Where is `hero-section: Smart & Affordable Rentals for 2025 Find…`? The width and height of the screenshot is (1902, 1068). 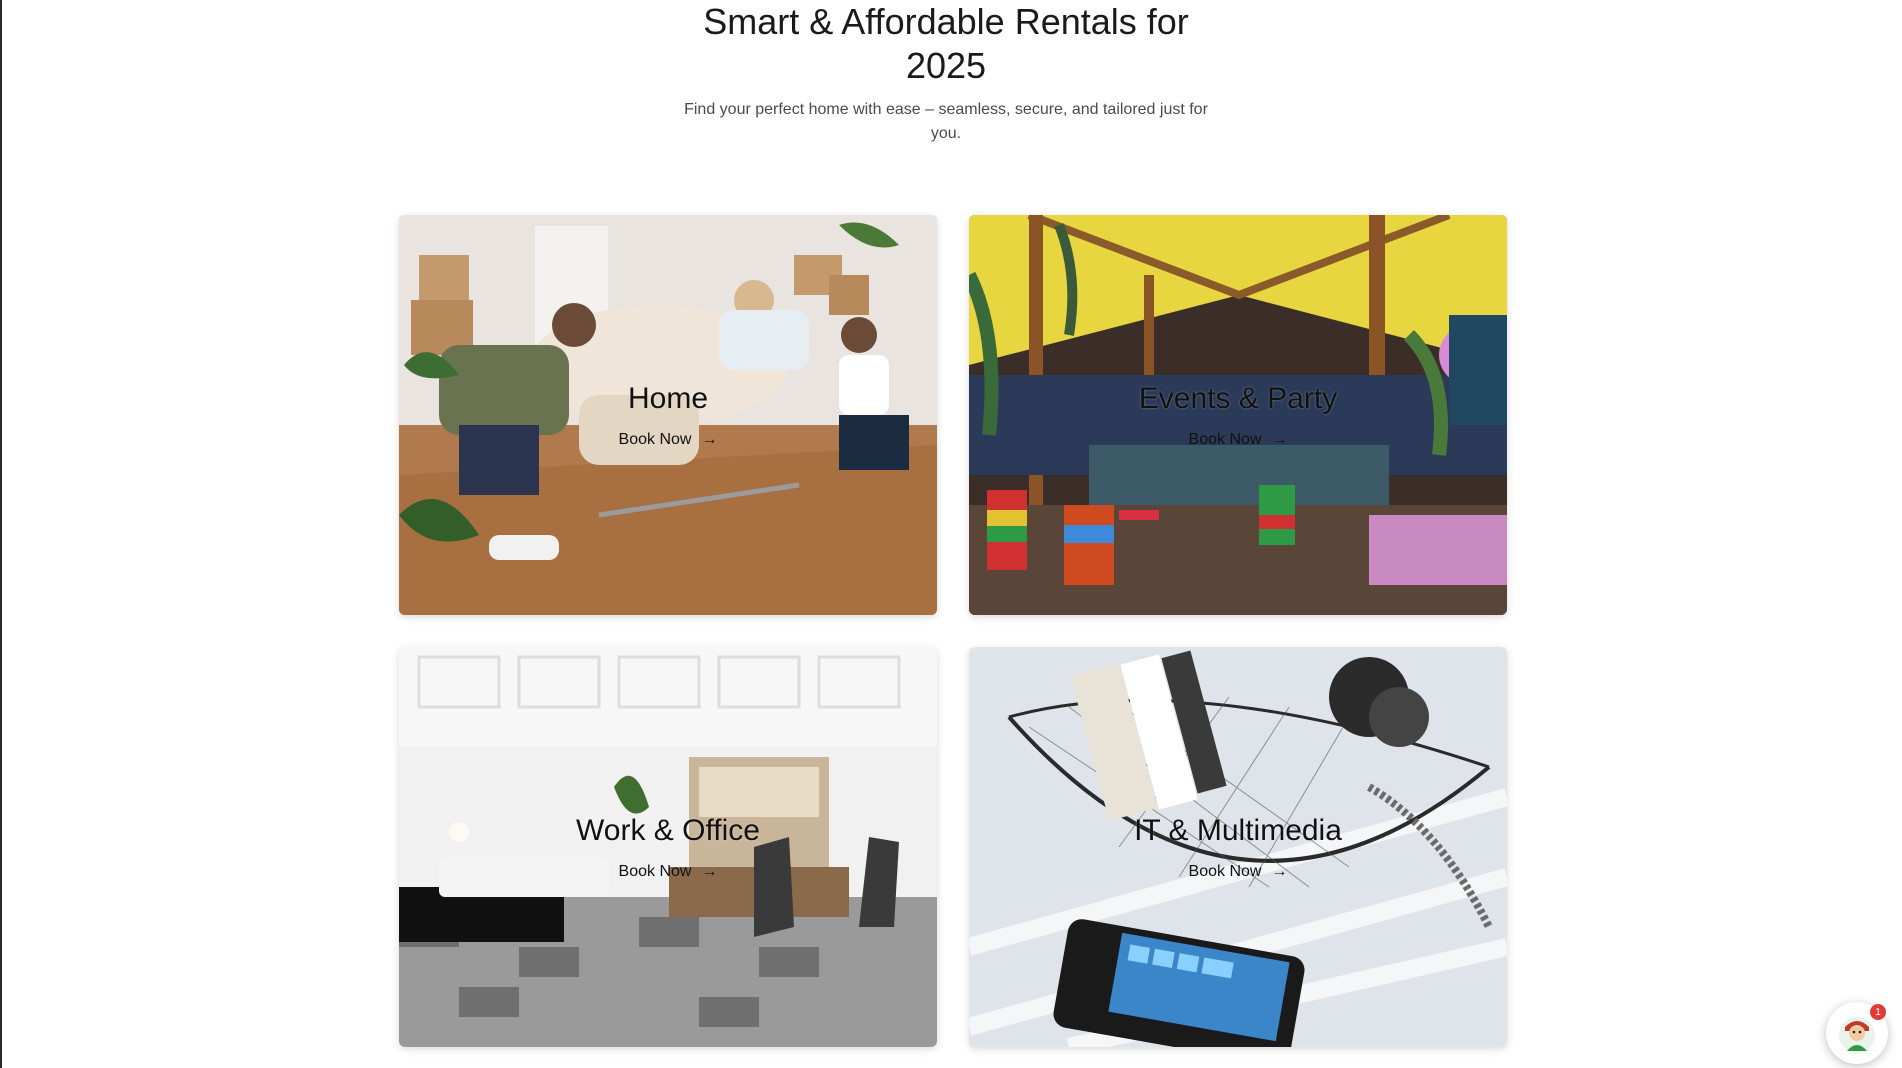 hero-section: Smart & Affordable Rentals for 2025 Find… is located at coordinates (951, 73).